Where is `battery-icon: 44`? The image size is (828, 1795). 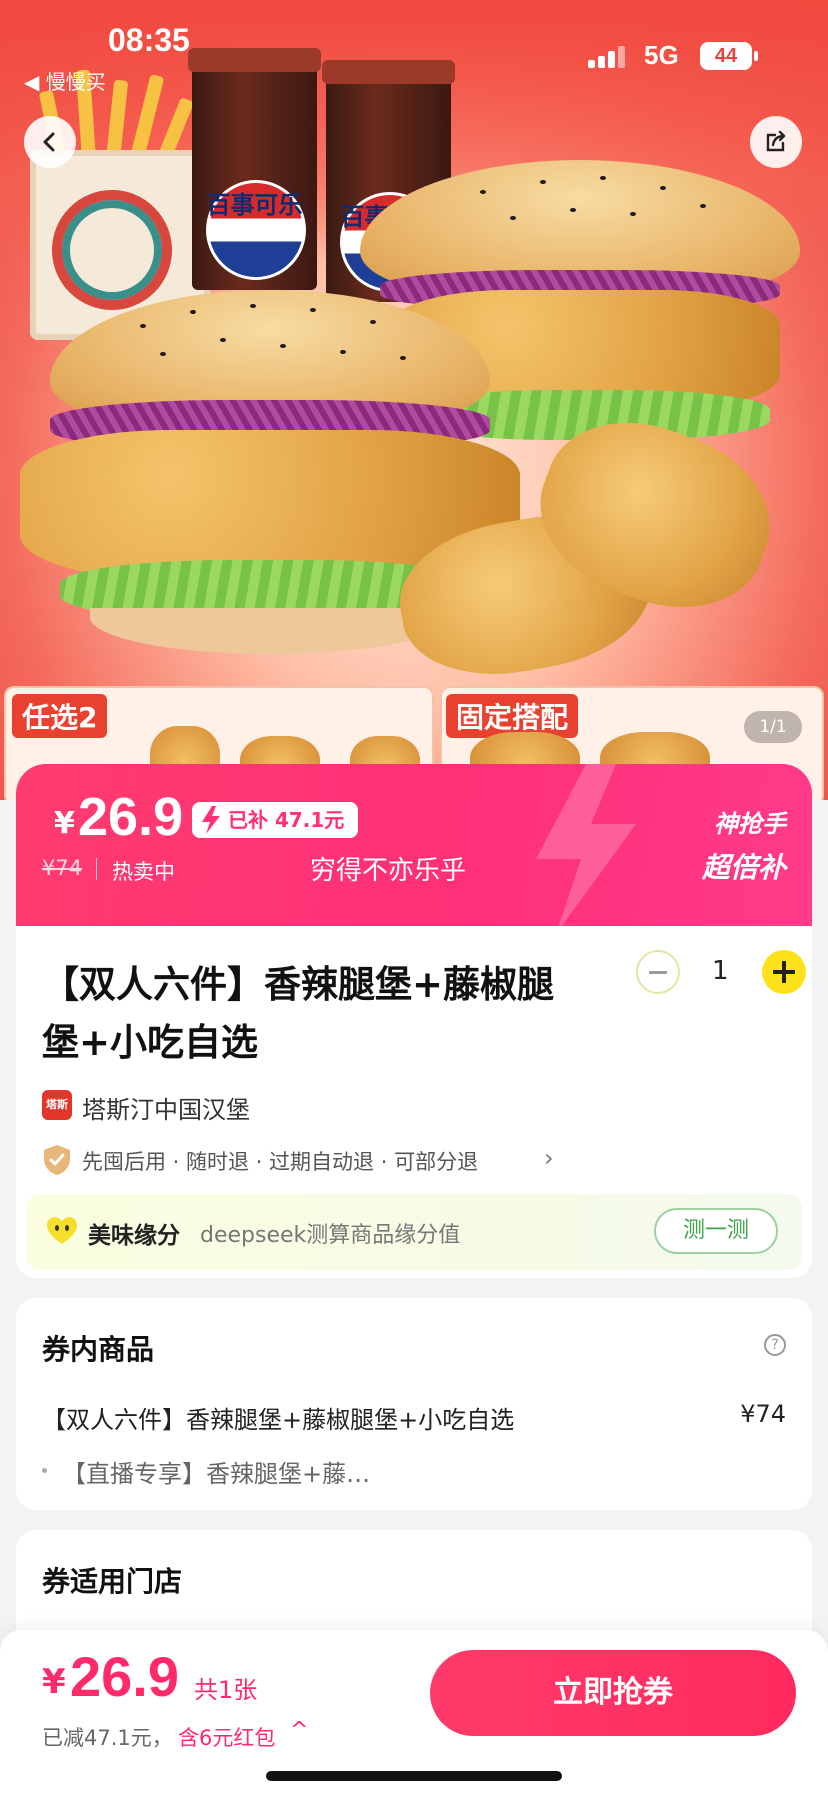
battery-icon: 44 is located at coordinates (729, 56).